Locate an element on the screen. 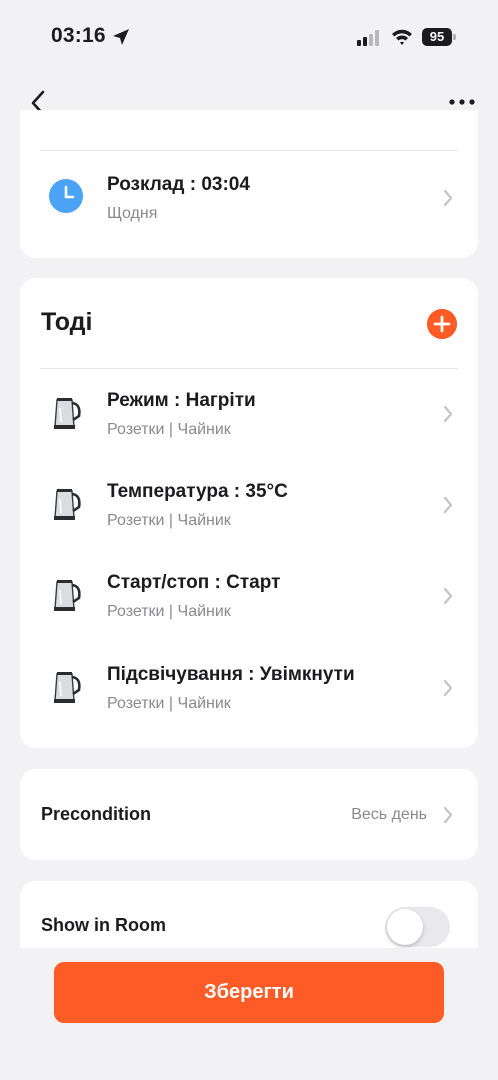  action-title: Старт/стоп : Старт is located at coordinates (194, 582).